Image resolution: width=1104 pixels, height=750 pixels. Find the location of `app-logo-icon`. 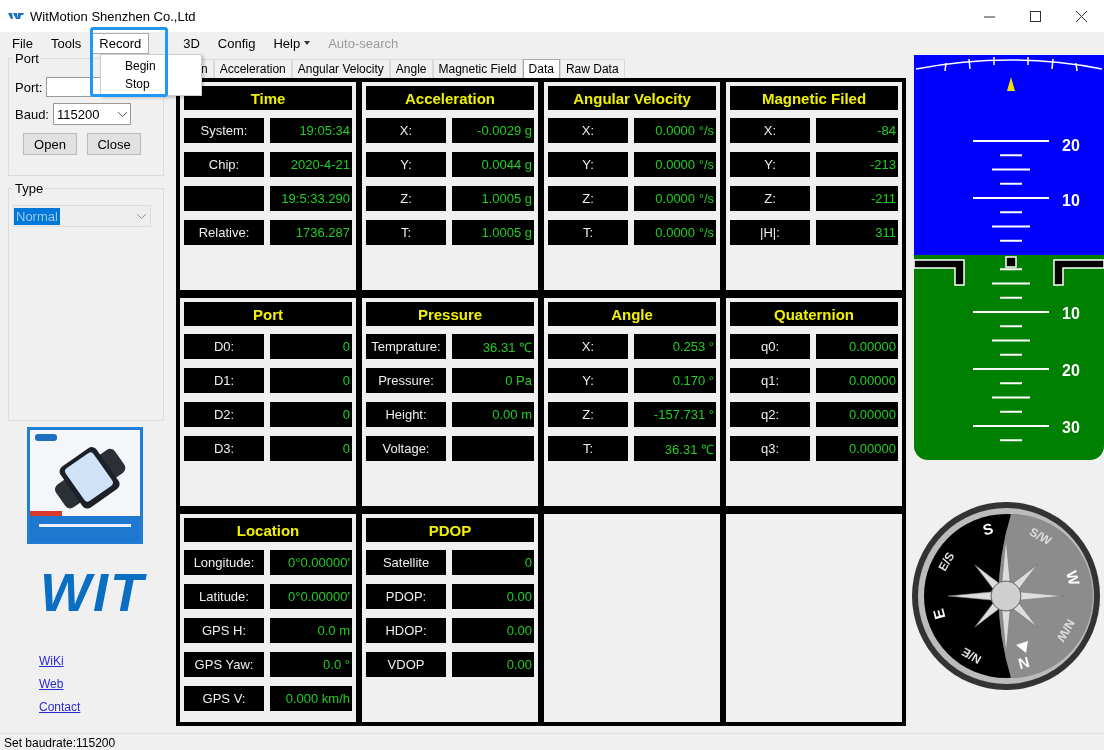

app-logo-icon is located at coordinates (16, 16).